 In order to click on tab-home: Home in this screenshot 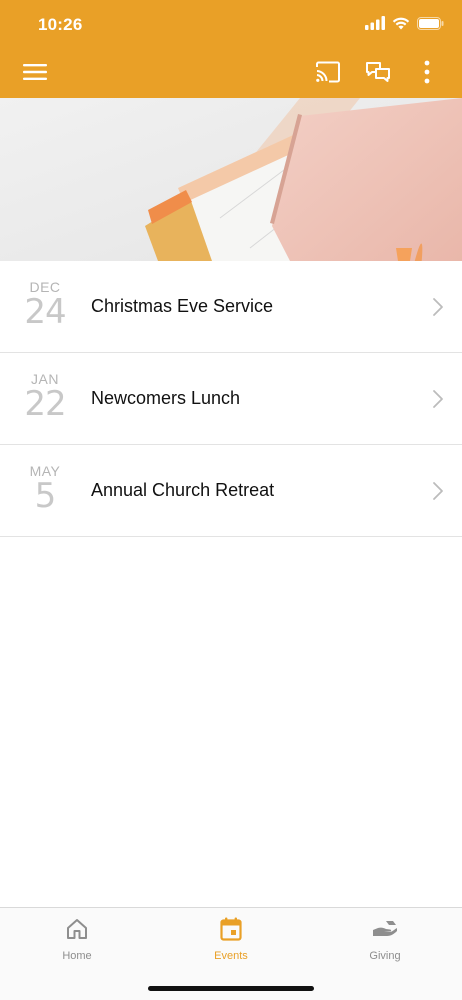, I will do `click(77, 946)`.